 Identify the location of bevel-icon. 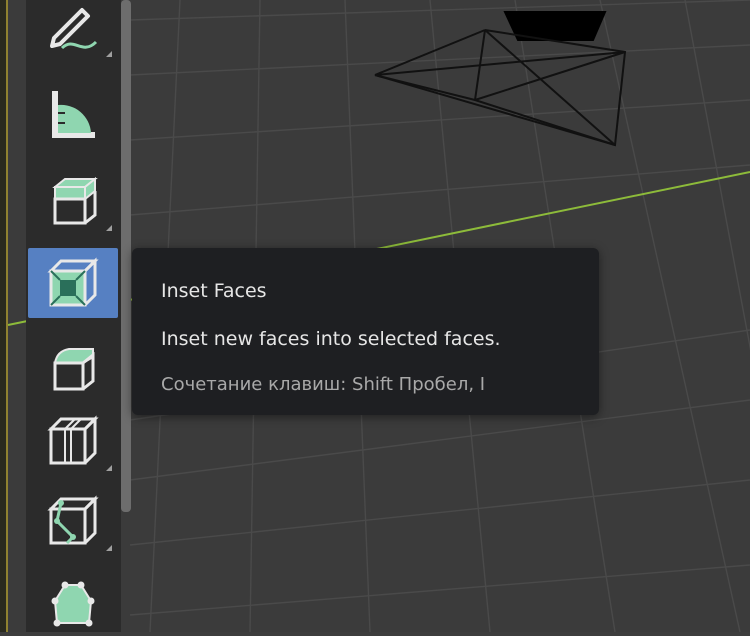
(74, 369).